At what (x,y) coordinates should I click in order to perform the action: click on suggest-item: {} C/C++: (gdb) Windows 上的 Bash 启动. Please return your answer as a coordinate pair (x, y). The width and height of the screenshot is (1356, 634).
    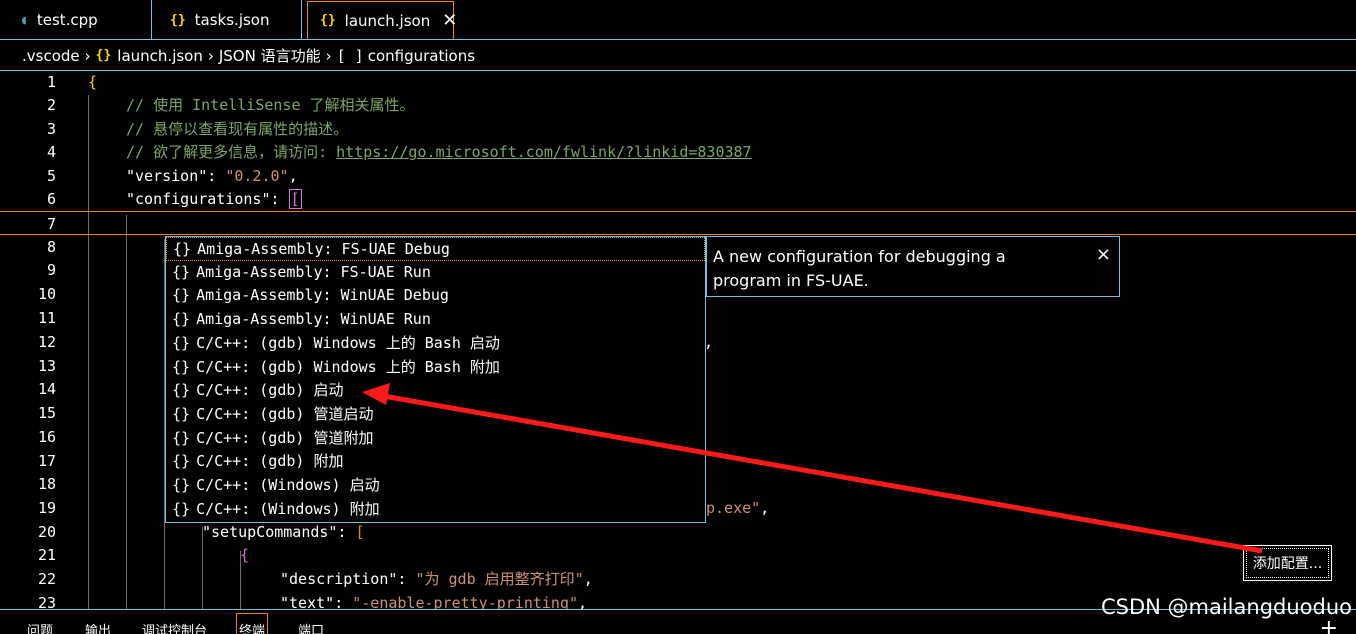
    Looking at the image, I should click on (435, 344).